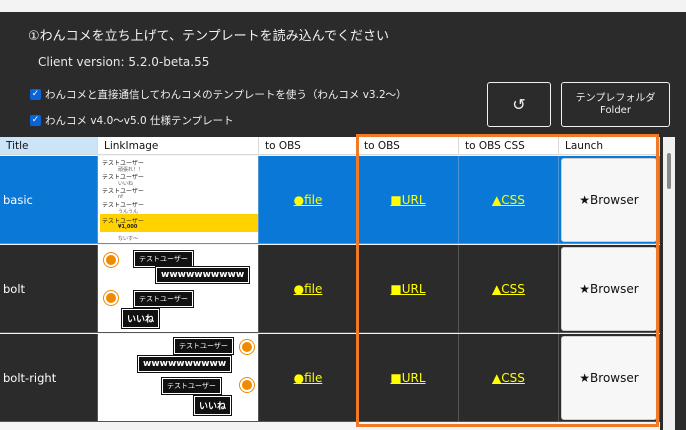  I want to click on direct-connect-label: わんコメと直接通信してわんコメのテンプレートを使う（わんコメ v3.2〜）, so click(226, 95).